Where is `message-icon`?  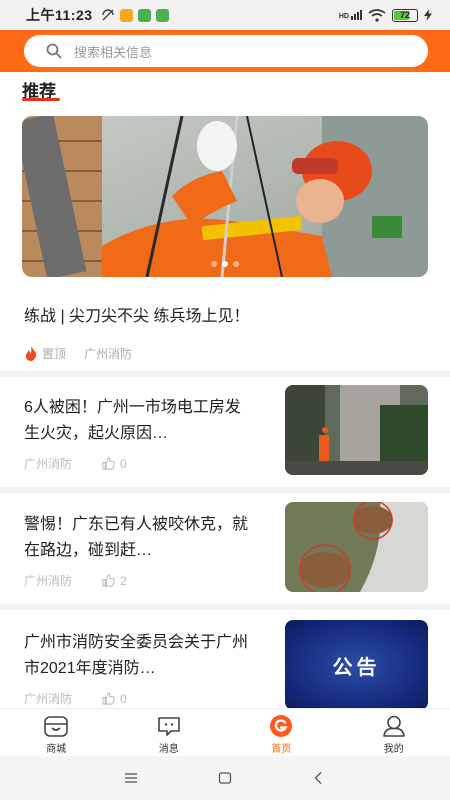 message-icon is located at coordinates (168, 726).